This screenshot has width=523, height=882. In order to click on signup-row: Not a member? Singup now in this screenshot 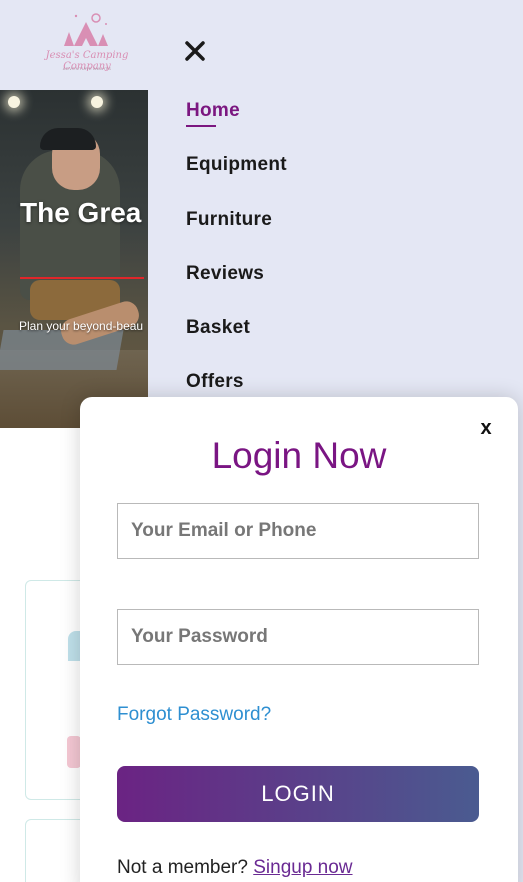, I will do `click(235, 868)`.